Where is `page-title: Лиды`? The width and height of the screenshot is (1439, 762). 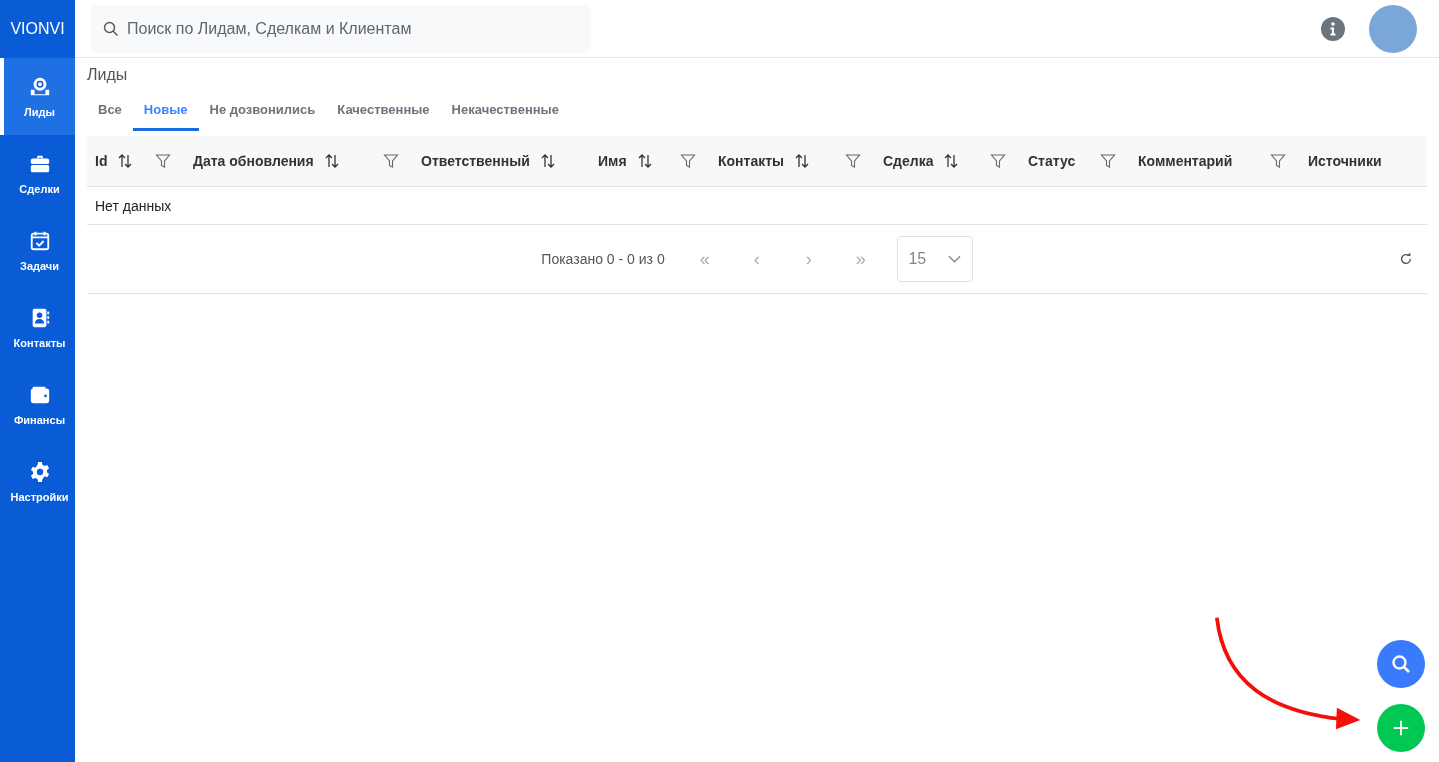
page-title: Лиды is located at coordinates (108, 75).